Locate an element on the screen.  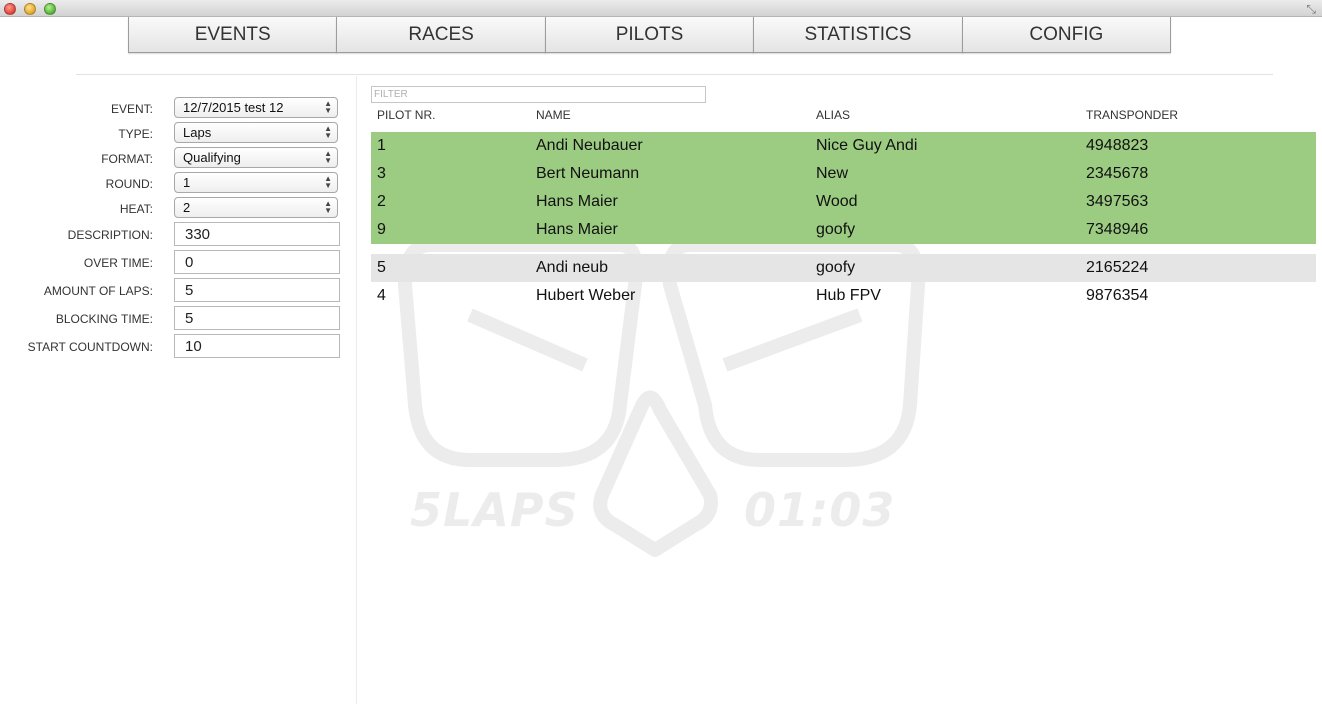
round-value: 1 is located at coordinates (187, 182).